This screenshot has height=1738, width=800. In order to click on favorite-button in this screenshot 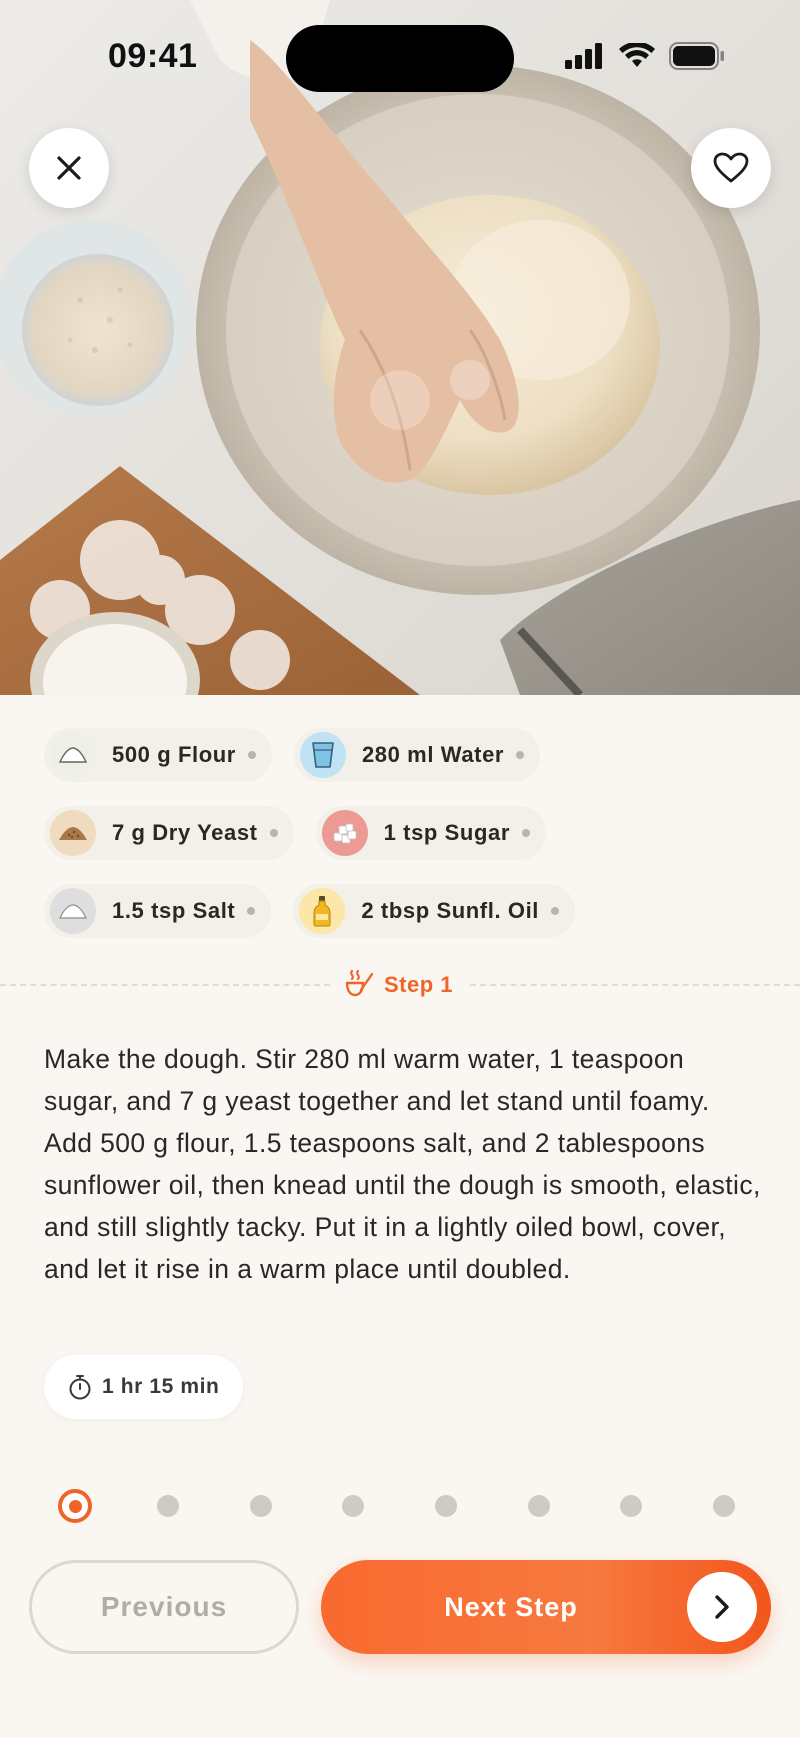, I will do `click(731, 168)`.